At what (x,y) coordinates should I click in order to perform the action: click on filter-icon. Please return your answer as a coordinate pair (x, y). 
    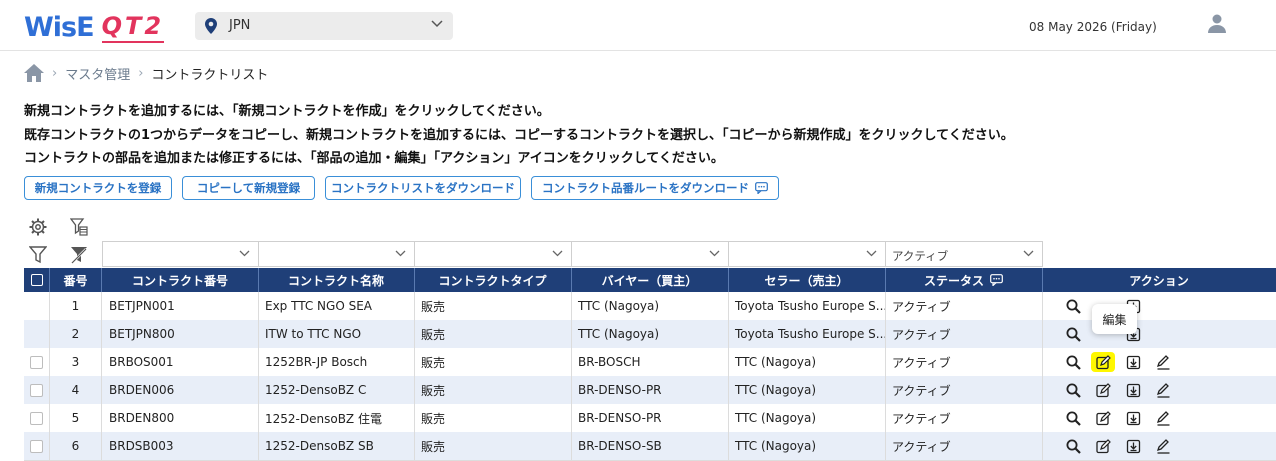
    Looking at the image, I should click on (38, 255).